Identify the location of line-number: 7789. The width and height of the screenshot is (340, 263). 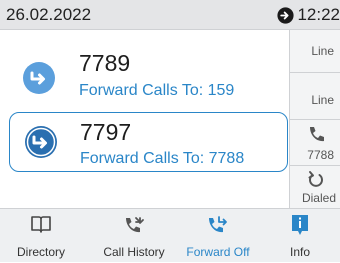
(105, 63).